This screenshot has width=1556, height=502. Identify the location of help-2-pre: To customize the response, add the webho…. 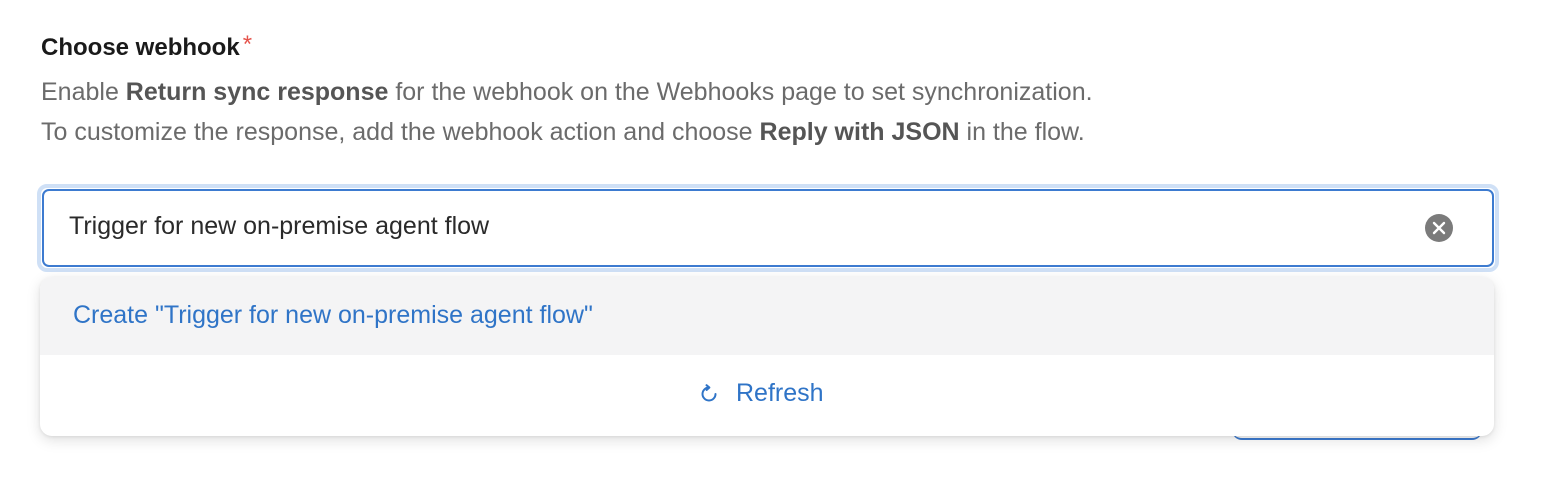
(400, 132).